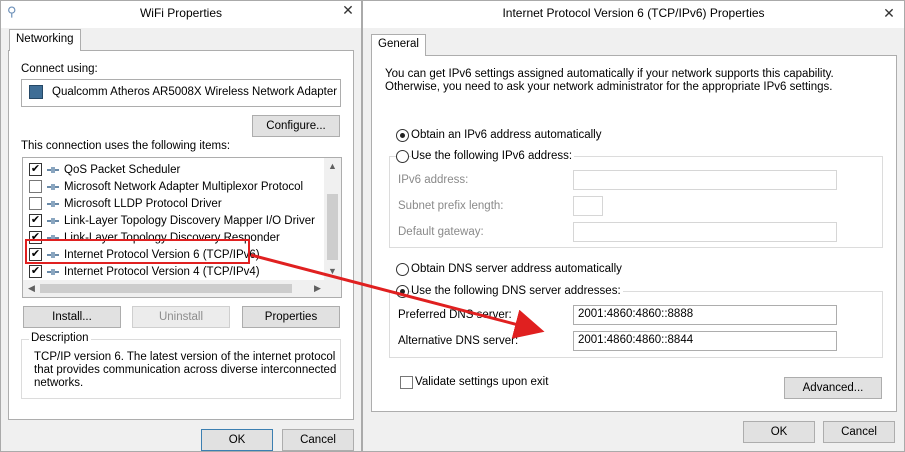 The width and height of the screenshot is (905, 452). I want to click on annotation-arrow-icon, so click(397, 296).